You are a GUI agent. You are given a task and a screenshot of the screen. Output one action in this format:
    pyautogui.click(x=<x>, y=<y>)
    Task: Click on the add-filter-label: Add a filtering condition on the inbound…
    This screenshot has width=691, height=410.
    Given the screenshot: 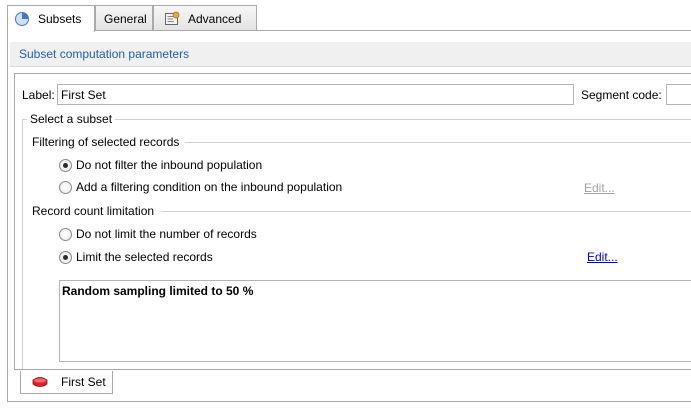 What is the action you would take?
    pyautogui.click(x=209, y=187)
    